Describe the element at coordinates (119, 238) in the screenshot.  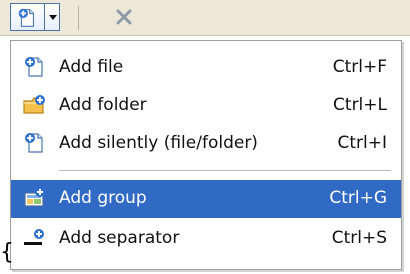
I see `menu-item-label: Add separator` at that location.